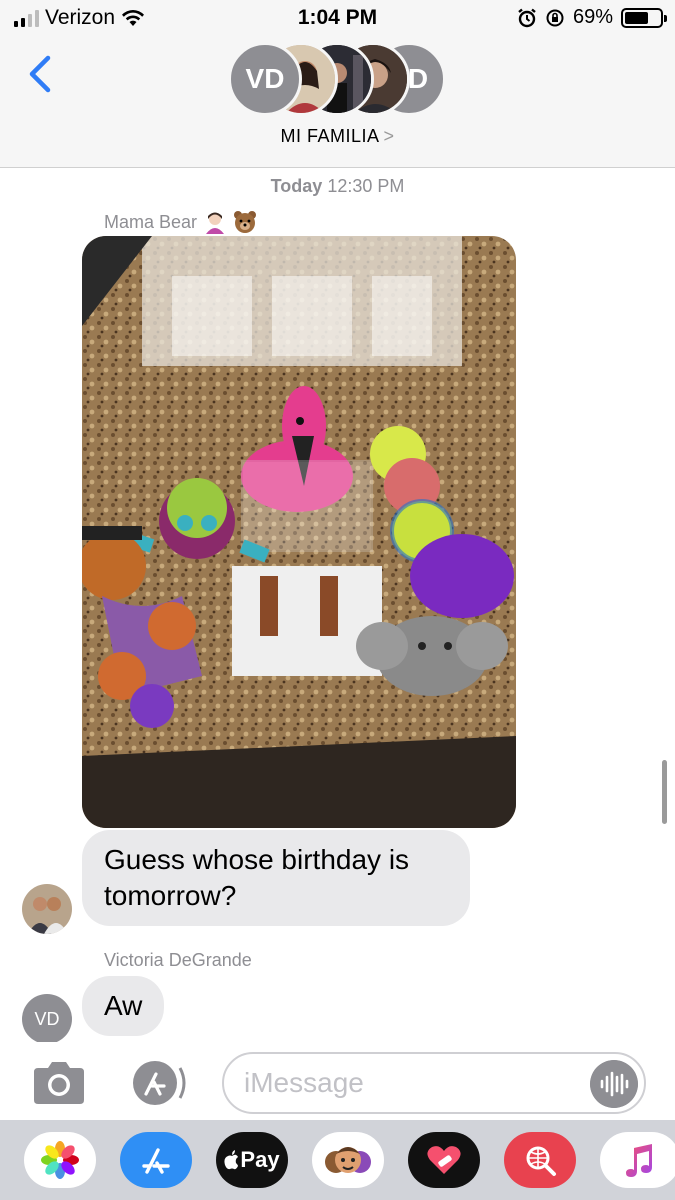  I want to click on message-text: Guess whose birthday is tomorrow?, so click(257, 877).